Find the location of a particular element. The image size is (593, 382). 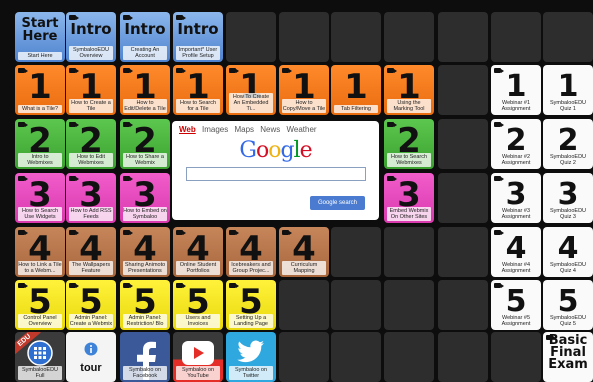

tile-y5: 5 Setting Up a Landing Page is located at coordinates (251, 305).